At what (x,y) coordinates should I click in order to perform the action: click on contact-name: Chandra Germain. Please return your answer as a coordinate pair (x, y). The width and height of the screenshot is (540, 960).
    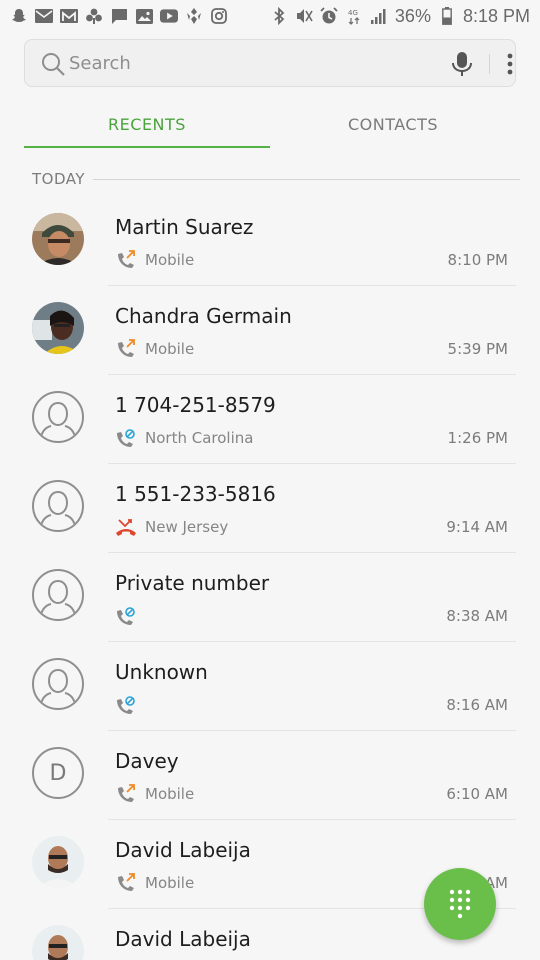
    Looking at the image, I should click on (203, 316).